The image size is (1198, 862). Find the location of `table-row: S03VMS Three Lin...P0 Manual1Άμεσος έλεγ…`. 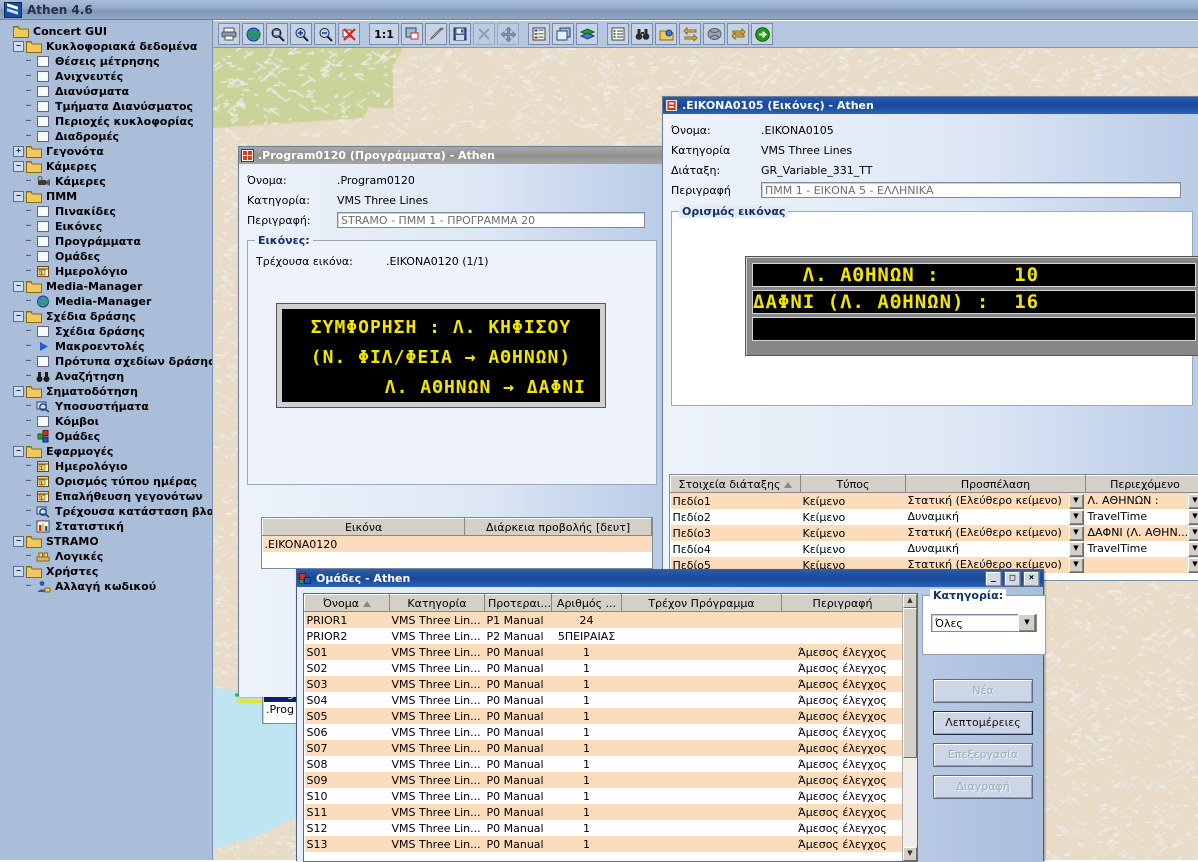

table-row: S03VMS Three Lin...P0 Manual1Άμεσος έλεγ… is located at coordinates (604, 684).